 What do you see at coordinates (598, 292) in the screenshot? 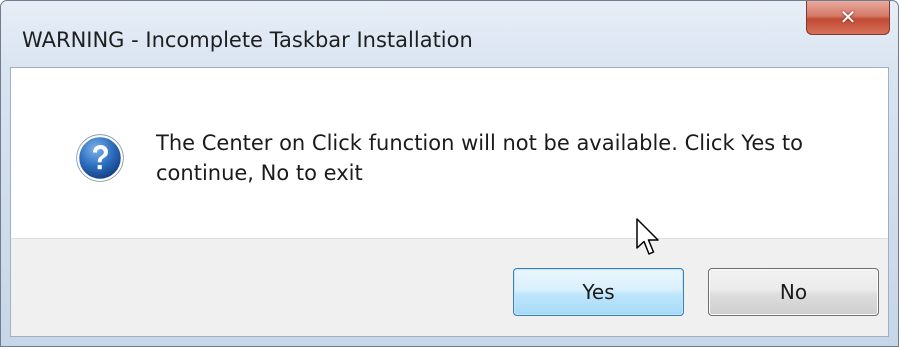
I see `yes-button: Yes` at bounding box center [598, 292].